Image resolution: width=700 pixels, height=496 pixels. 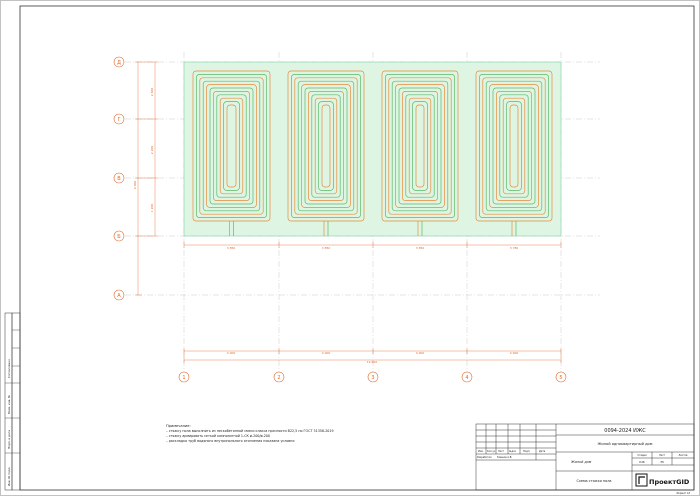 I want to click on svg-text: 5, so click(x=560, y=378).